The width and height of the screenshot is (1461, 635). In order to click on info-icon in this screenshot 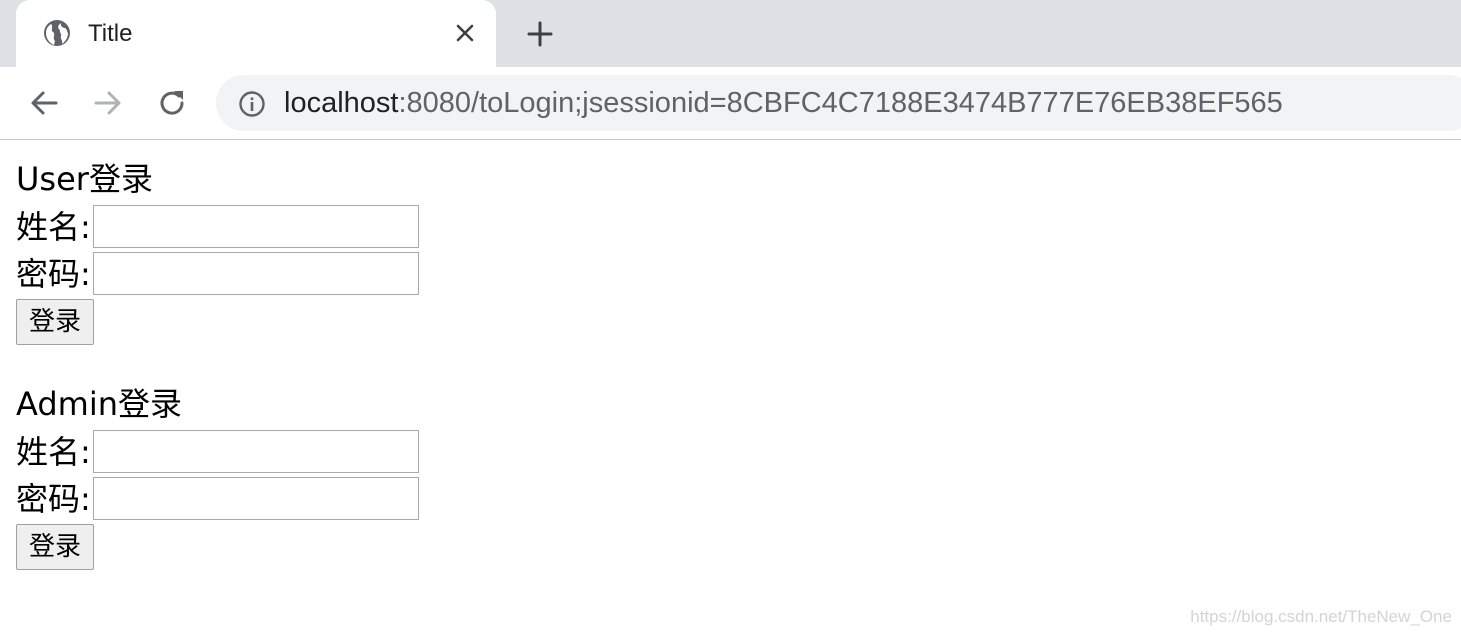, I will do `click(252, 104)`.